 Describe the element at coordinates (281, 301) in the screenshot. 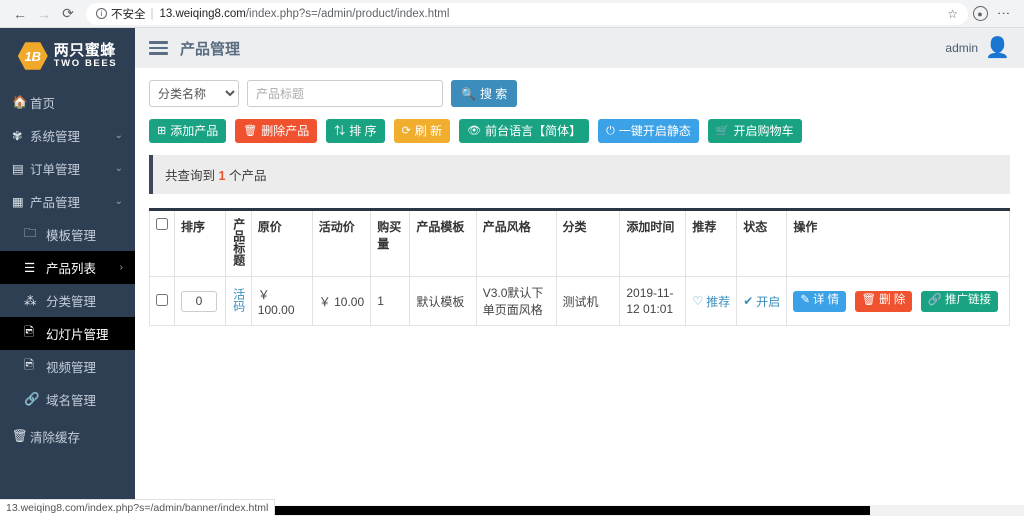

I see `row-original-price: ￥ 100.00` at that location.